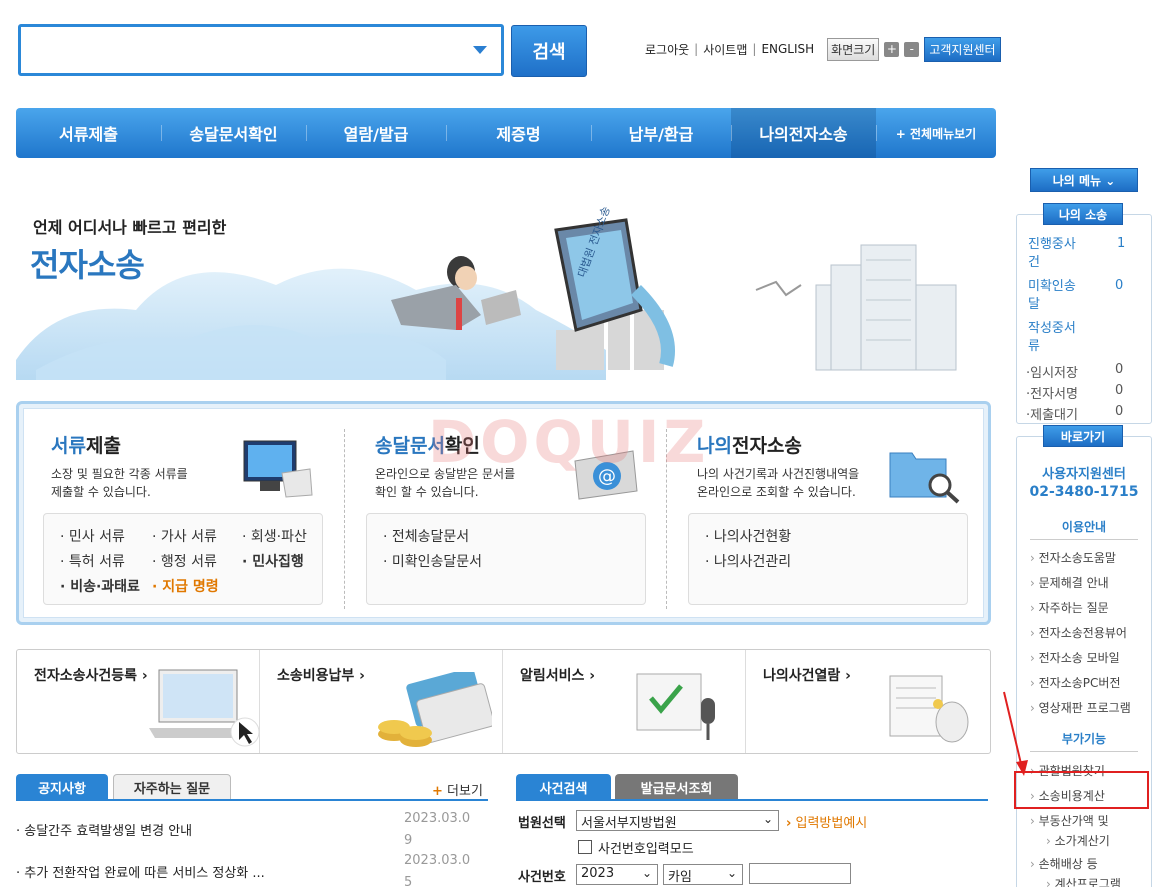  Describe the element at coordinates (62, 787) in the screenshot. I see `tab-notice: 공지사항` at that location.